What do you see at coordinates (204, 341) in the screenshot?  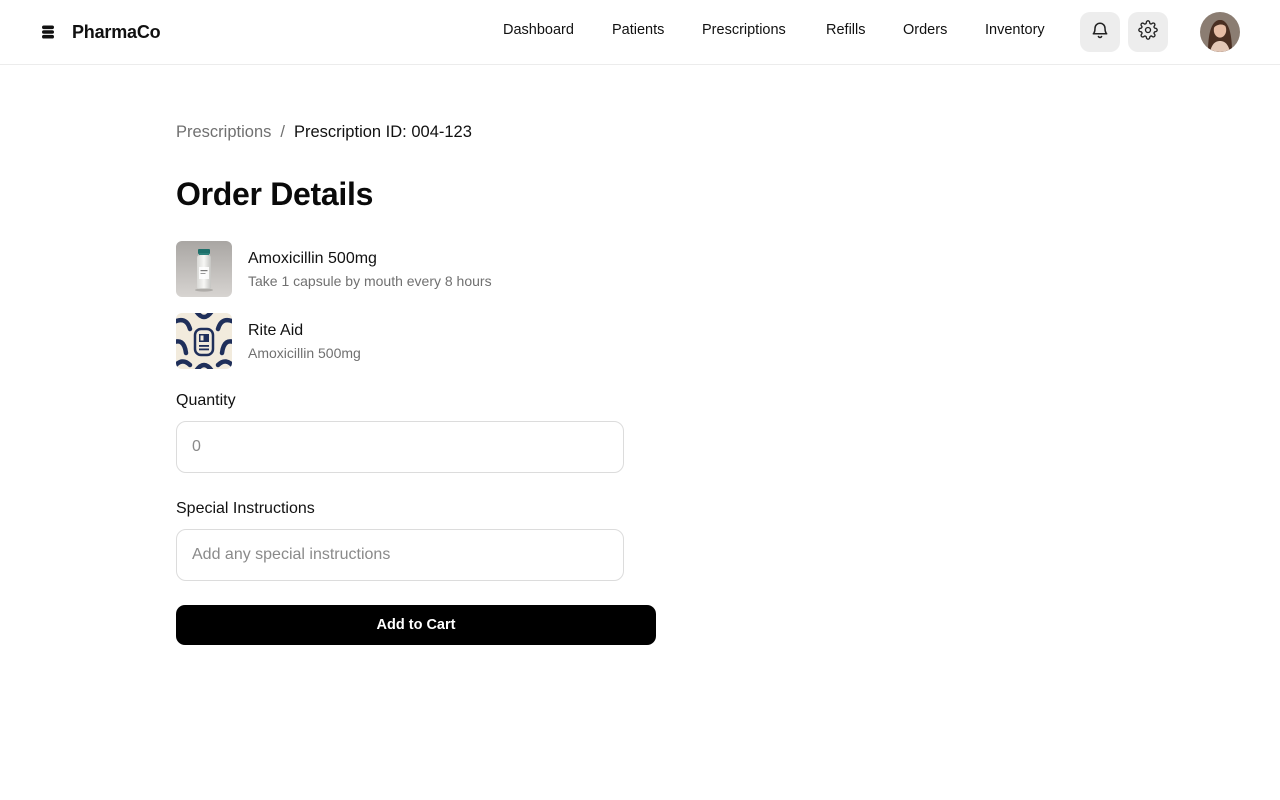 I see `pharmacy-pattern-logo` at bounding box center [204, 341].